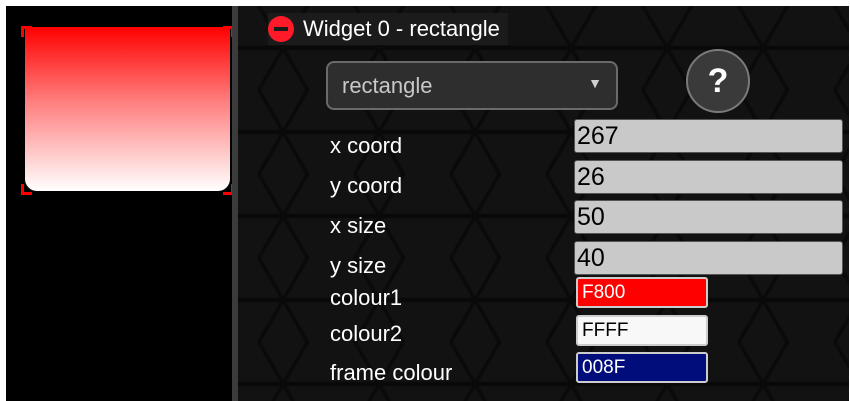 This screenshot has width=850, height=401. Describe the element at coordinates (708, 136) in the screenshot. I see `x-coord-input` at that location.